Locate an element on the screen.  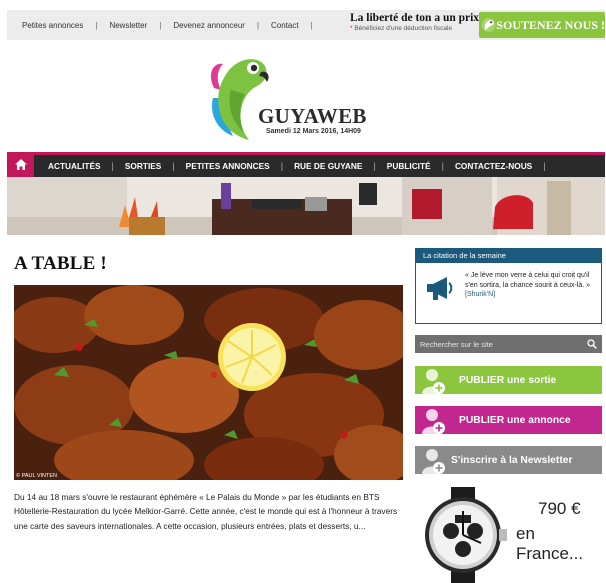
top-link-petites-annonces: Petites annonces is located at coordinates (52, 25).